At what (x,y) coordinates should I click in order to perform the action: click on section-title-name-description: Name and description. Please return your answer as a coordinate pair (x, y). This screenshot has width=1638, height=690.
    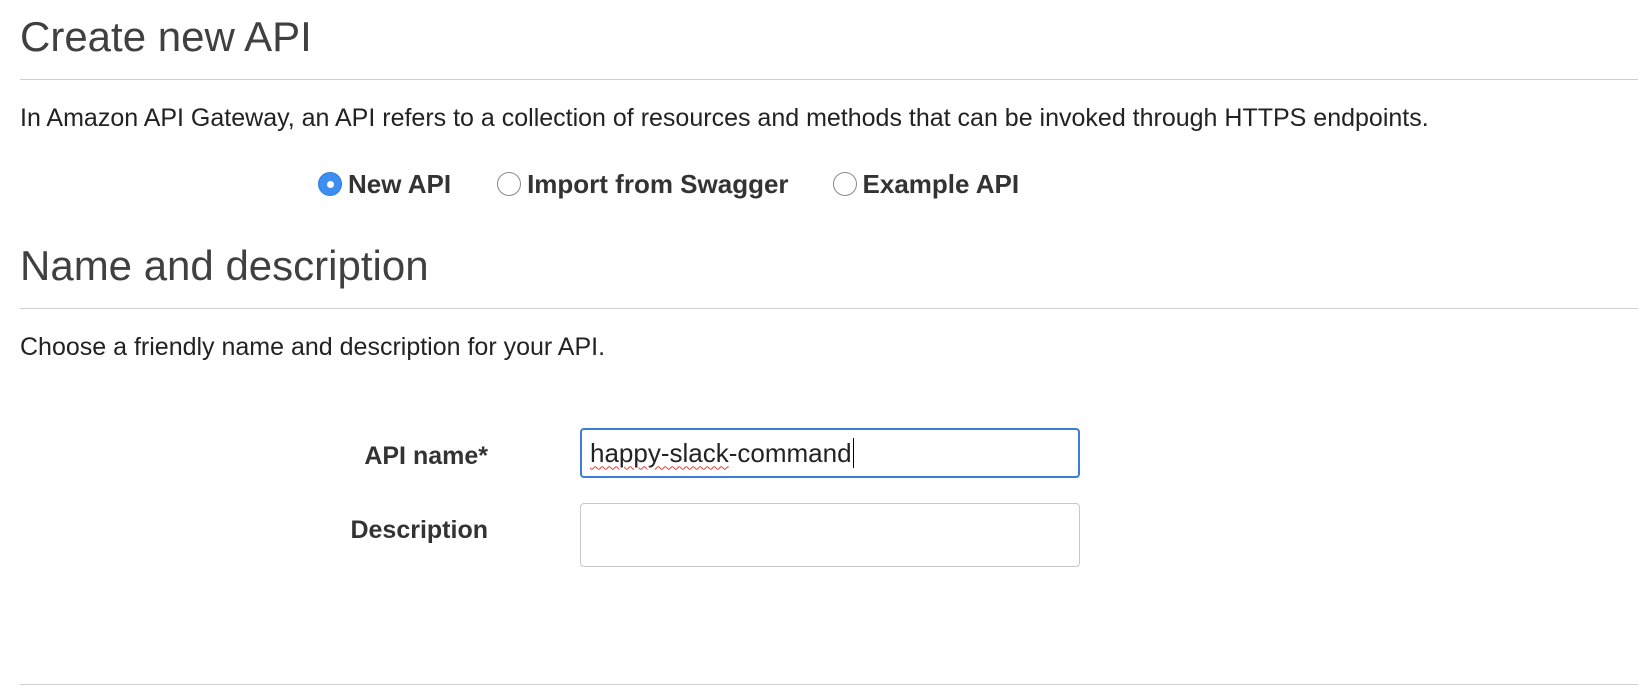
    Looking at the image, I should click on (224, 265).